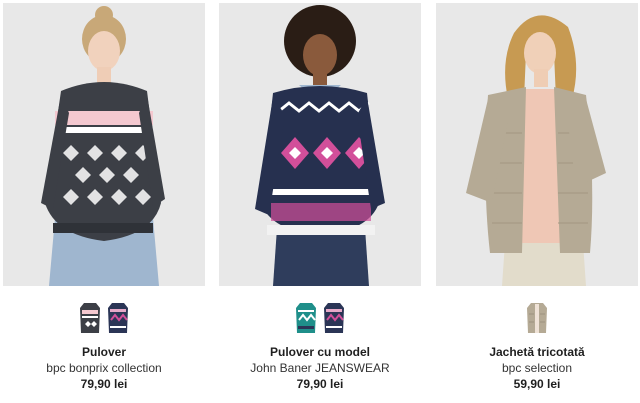 The width and height of the screenshot is (640, 403). I want to click on product-name: Pulover, so click(104, 352).